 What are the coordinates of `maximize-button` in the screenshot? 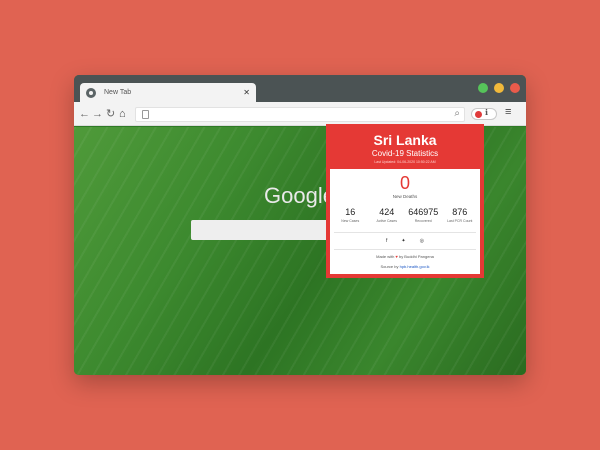 It's located at (483, 88).